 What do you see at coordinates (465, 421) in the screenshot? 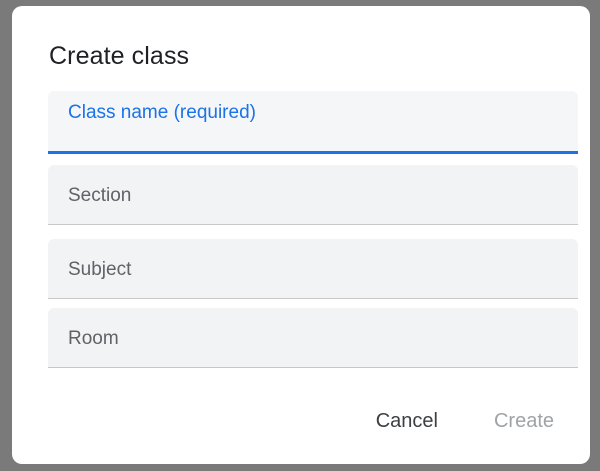
I see `dialog-actions: Cancel Create` at bounding box center [465, 421].